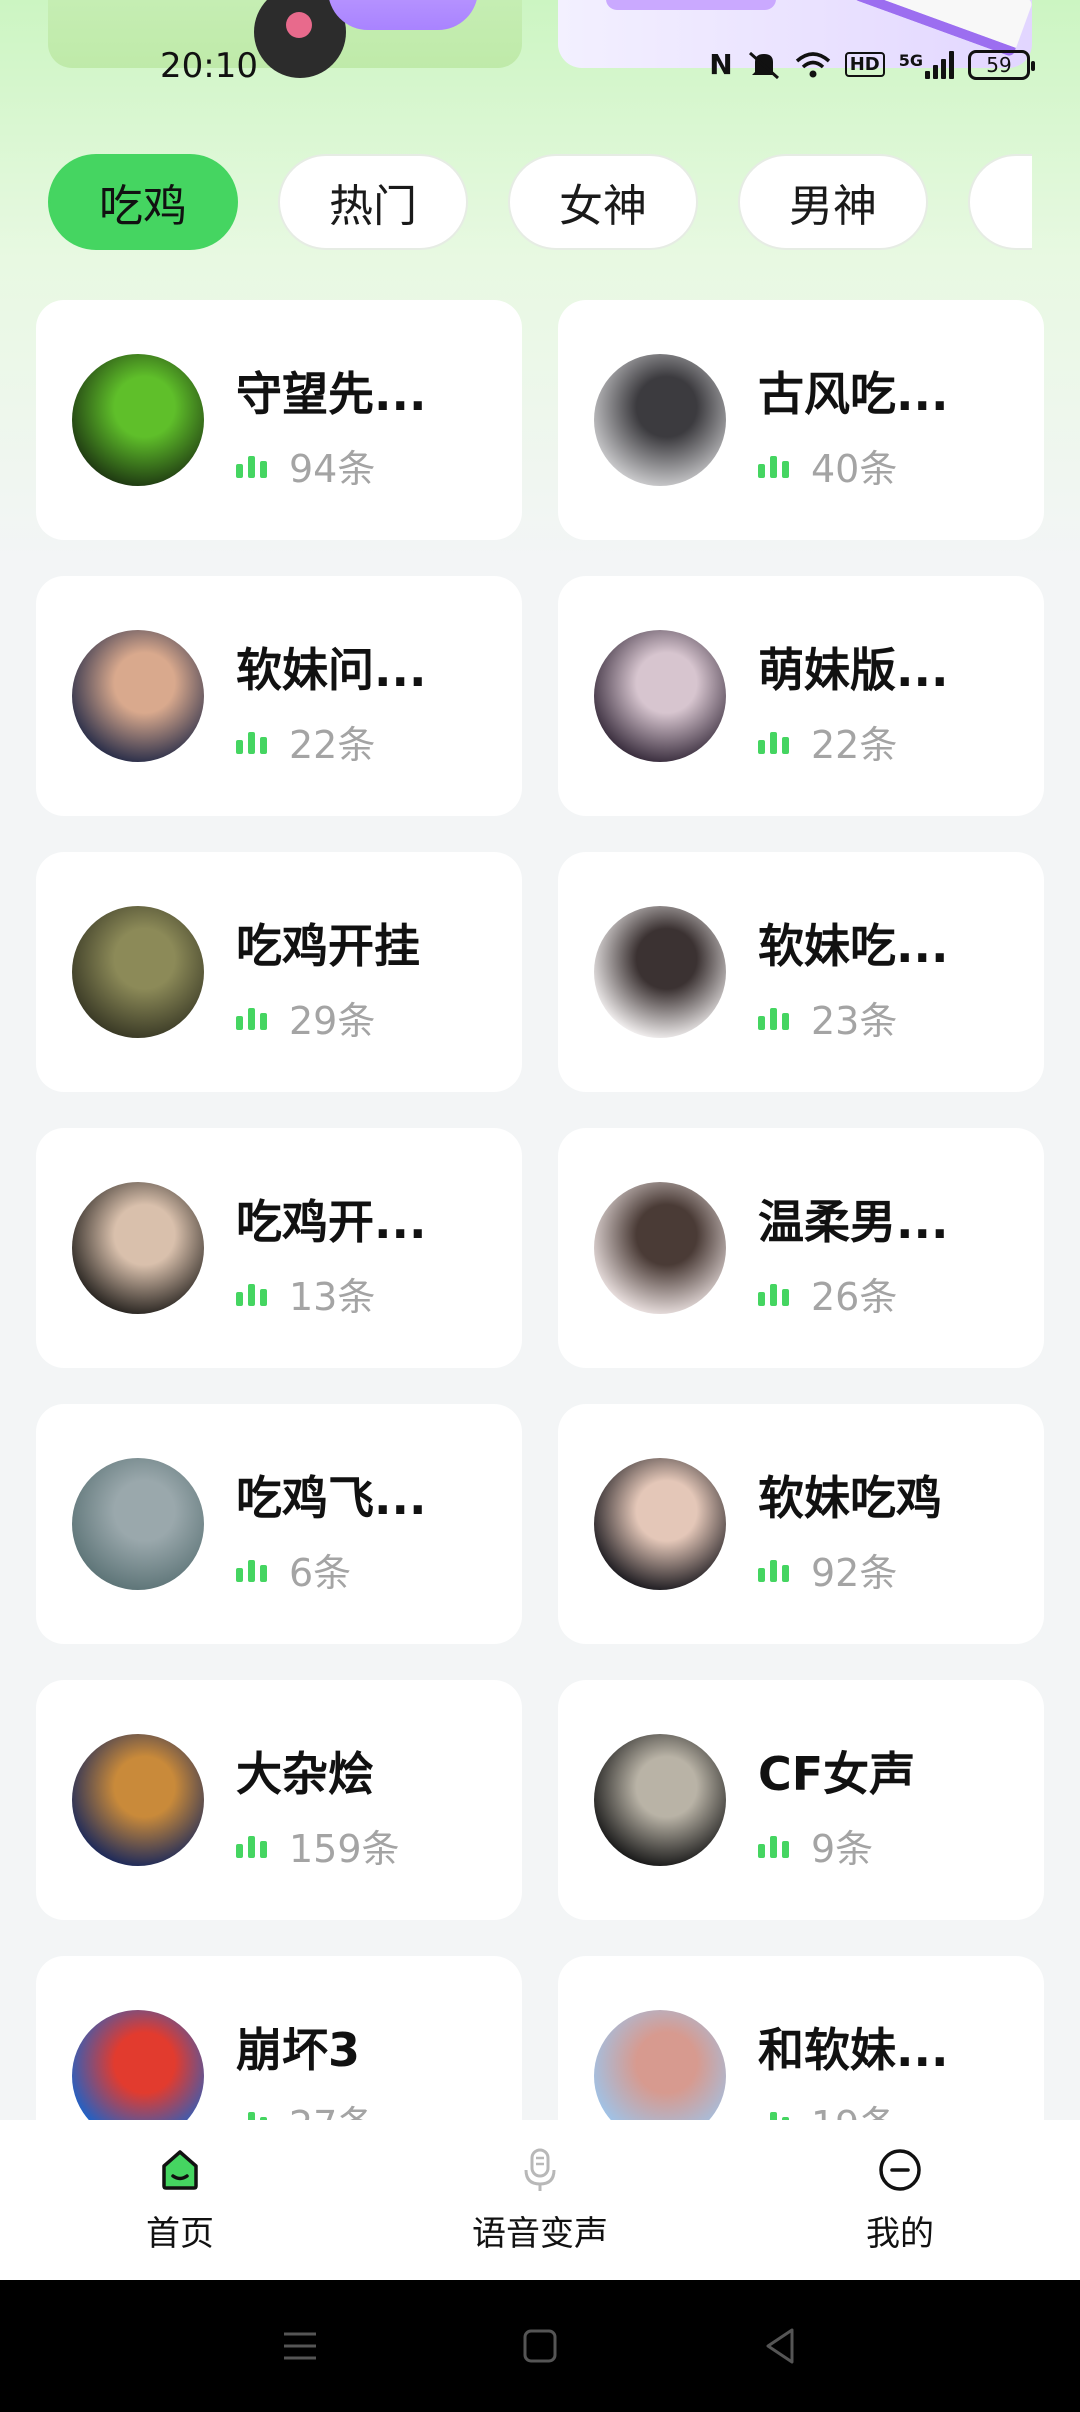  What do you see at coordinates (328, 946) in the screenshot?
I see `card-title: 吃鸡开挂` at bounding box center [328, 946].